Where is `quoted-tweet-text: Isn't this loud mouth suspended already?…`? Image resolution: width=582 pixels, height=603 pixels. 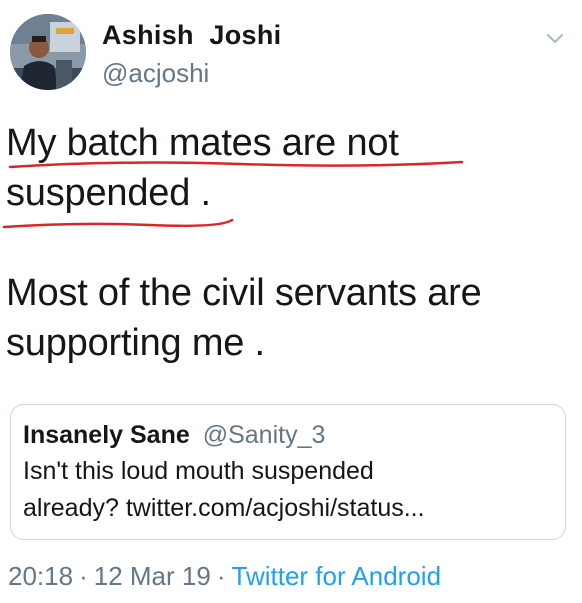 quoted-tweet-text: Isn't this loud mouth suspended already?… is located at coordinates (290, 490).